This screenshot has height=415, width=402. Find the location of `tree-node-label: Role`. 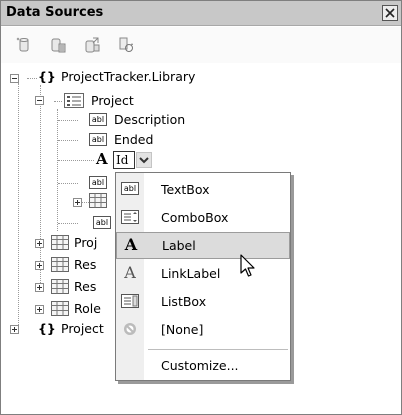

tree-node-label: Role is located at coordinates (87, 309).